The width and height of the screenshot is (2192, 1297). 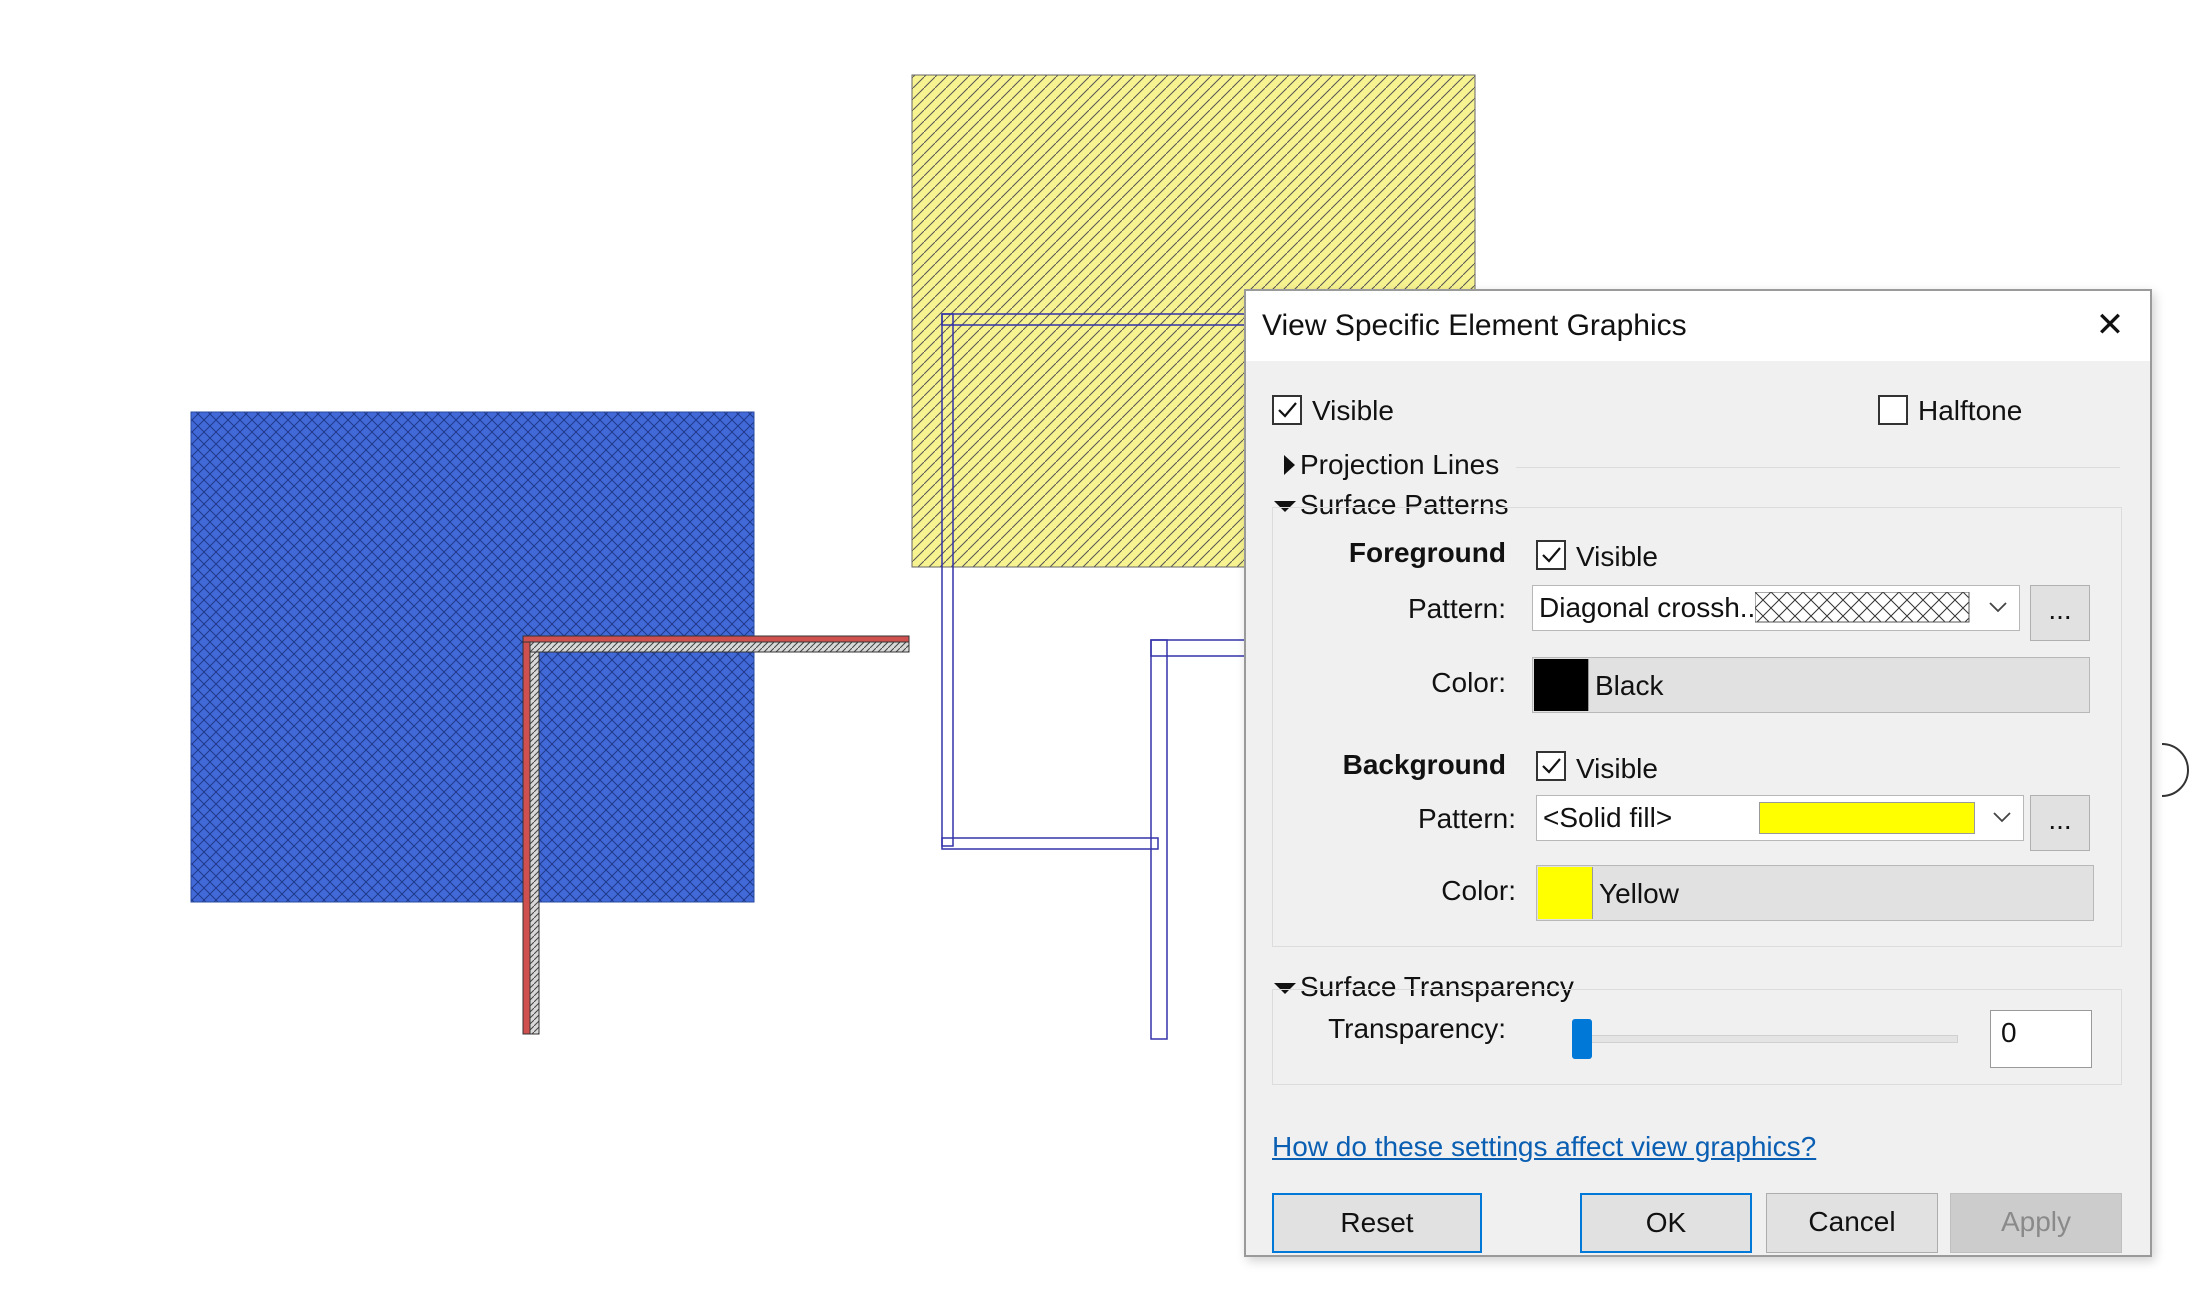 I want to click on transparency-input: 0, so click(x=2041, y=1039).